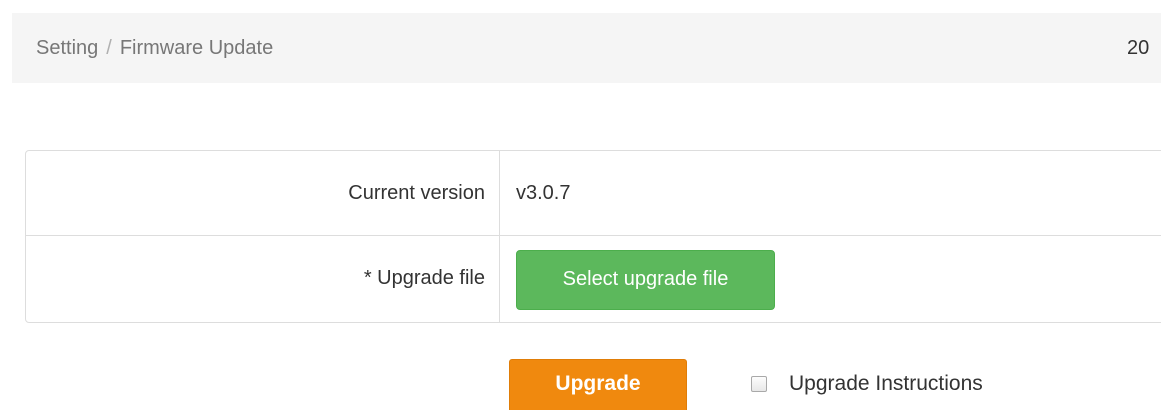 This screenshot has width=1161, height=410. What do you see at coordinates (598, 384) in the screenshot?
I see `upgrade-button: Upgrade` at bounding box center [598, 384].